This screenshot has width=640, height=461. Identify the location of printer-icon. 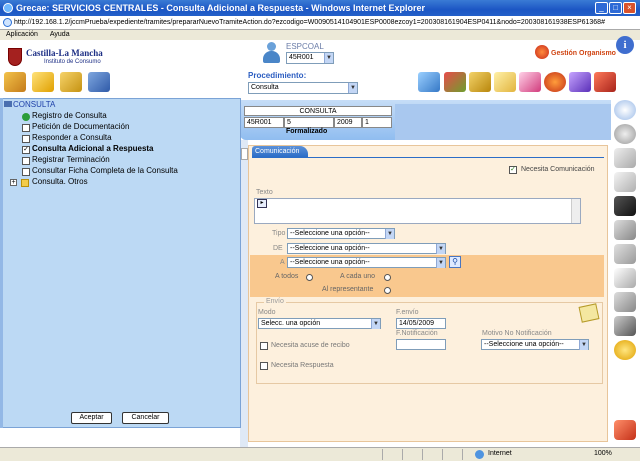
(625, 302).